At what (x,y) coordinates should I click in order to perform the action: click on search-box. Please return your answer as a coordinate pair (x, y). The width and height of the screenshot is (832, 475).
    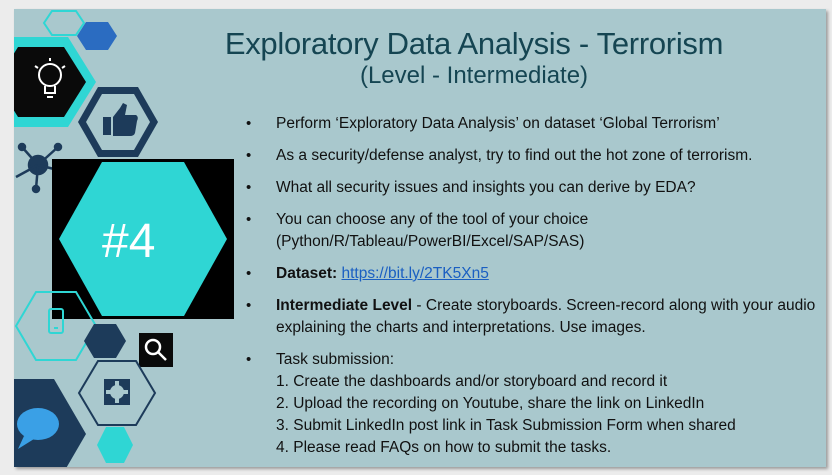
    Looking at the image, I should click on (156, 350).